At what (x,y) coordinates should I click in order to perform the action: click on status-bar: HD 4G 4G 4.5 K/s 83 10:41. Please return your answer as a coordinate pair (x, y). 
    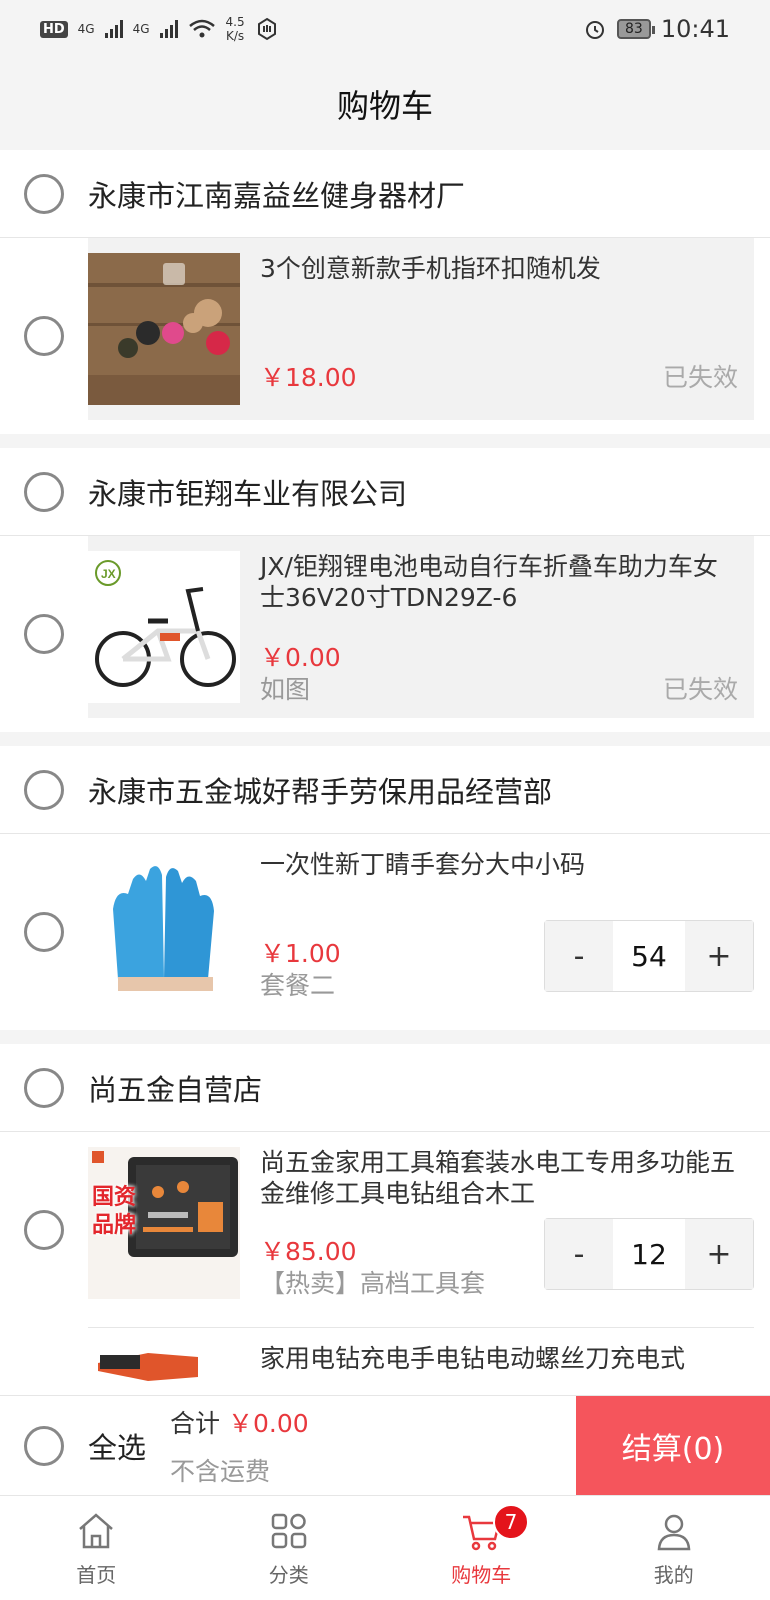
    Looking at the image, I should click on (385, 29).